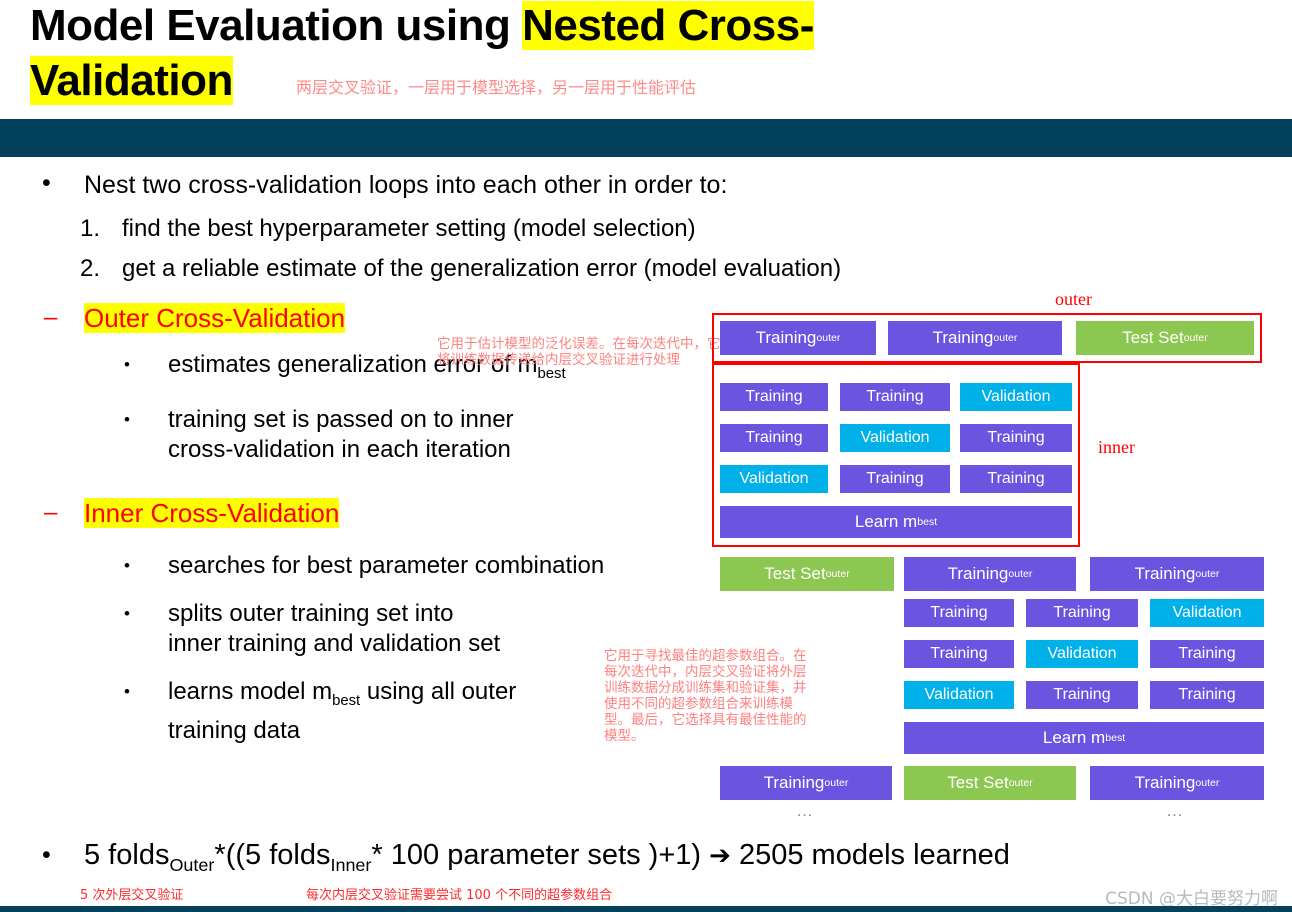 The height and width of the screenshot is (912, 1292). I want to click on outer-point-2-text: training set is passed on to inner, so click(341, 419).